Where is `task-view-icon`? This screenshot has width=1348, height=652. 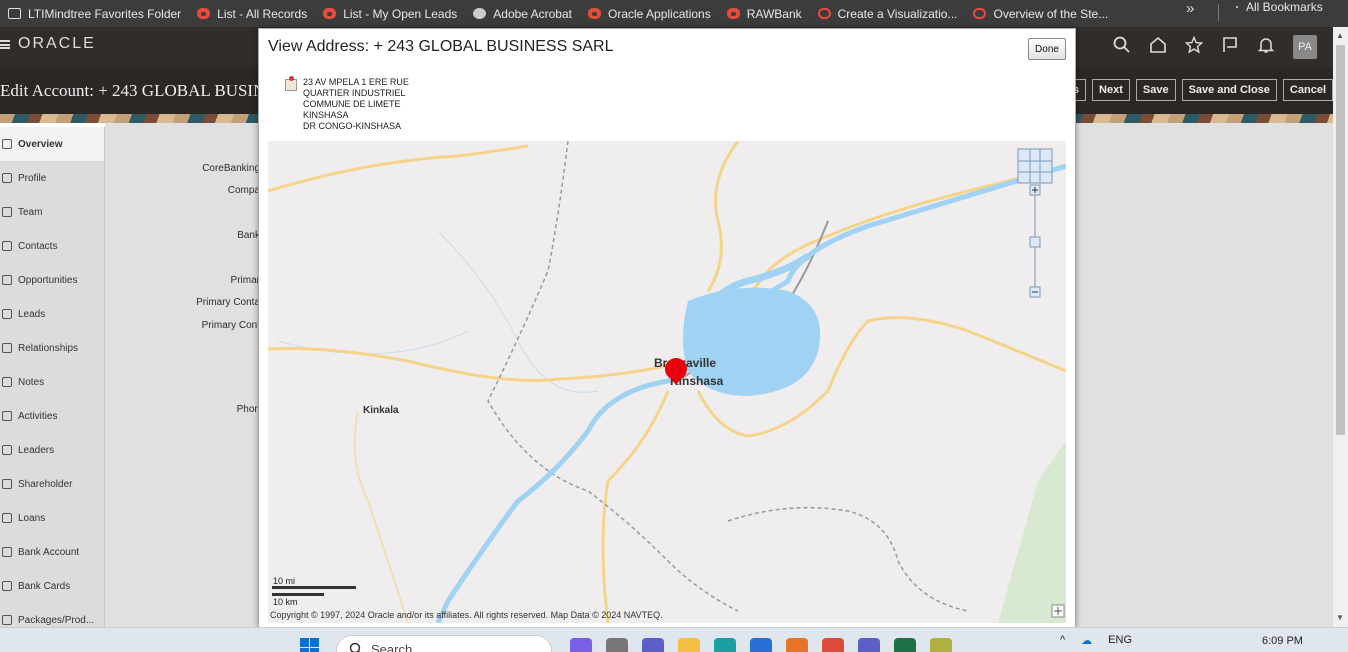 task-view-icon is located at coordinates (617, 645).